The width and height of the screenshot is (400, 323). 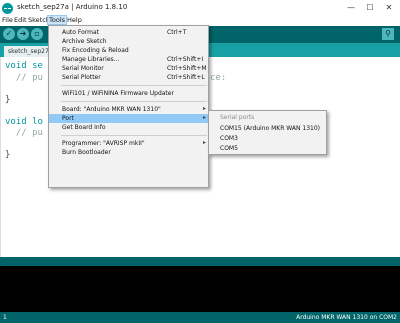 I want to click on menu-edit: Edit, so click(x=20, y=20).